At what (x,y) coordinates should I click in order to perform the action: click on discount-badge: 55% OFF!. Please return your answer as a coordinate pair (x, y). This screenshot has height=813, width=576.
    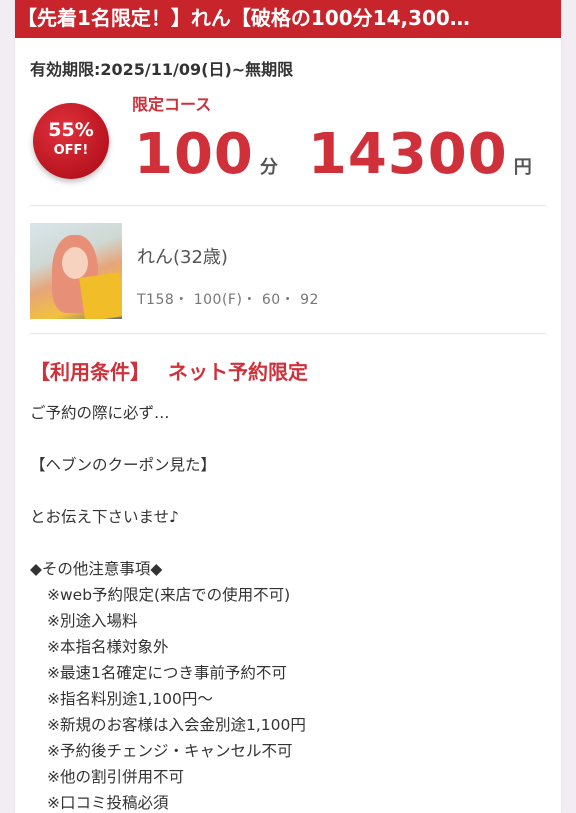
    Looking at the image, I should click on (71, 141).